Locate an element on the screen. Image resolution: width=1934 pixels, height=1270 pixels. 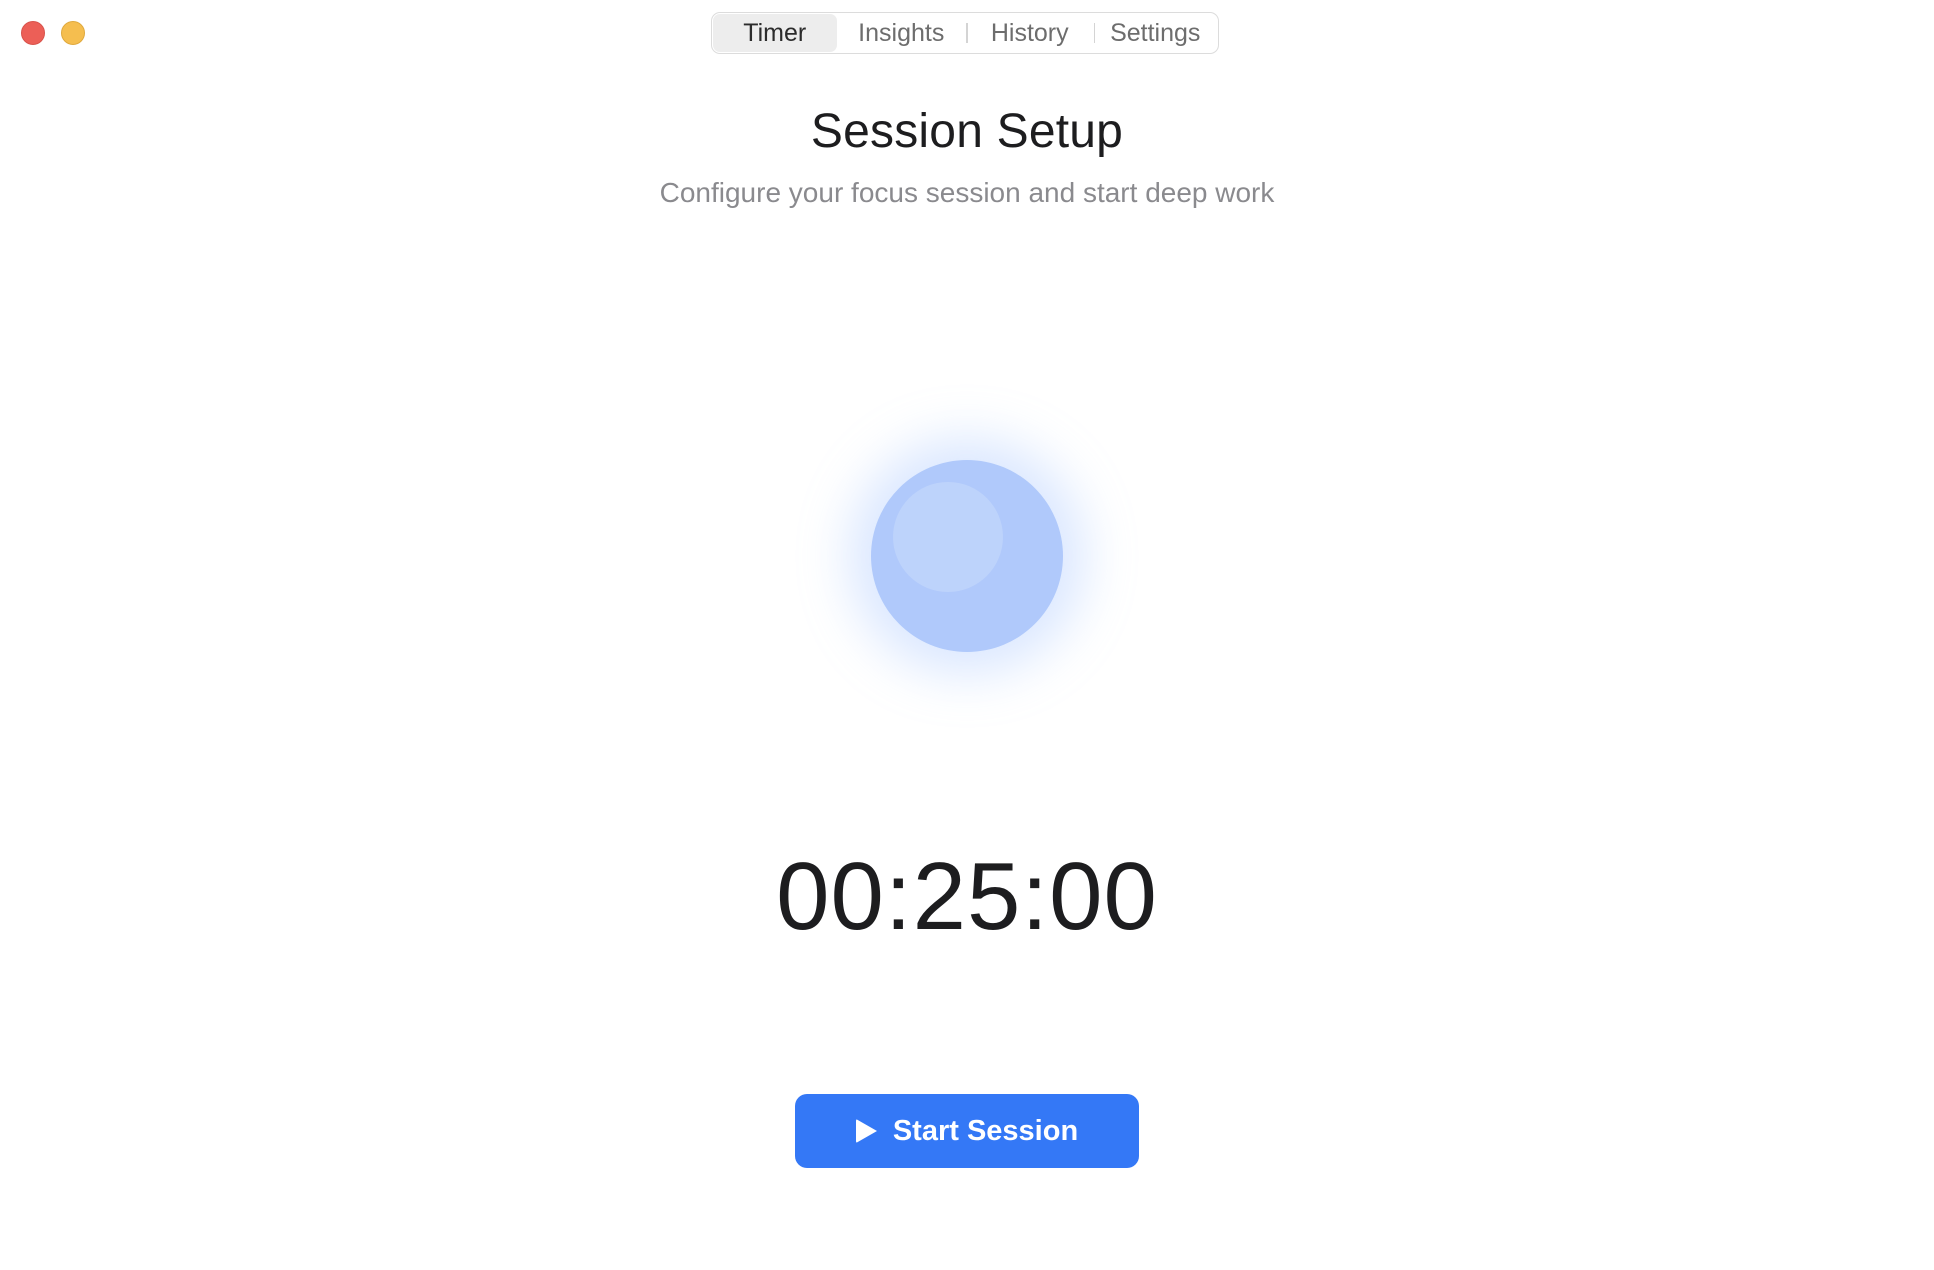
page-title: Session Setup is located at coordinates (967, 131).